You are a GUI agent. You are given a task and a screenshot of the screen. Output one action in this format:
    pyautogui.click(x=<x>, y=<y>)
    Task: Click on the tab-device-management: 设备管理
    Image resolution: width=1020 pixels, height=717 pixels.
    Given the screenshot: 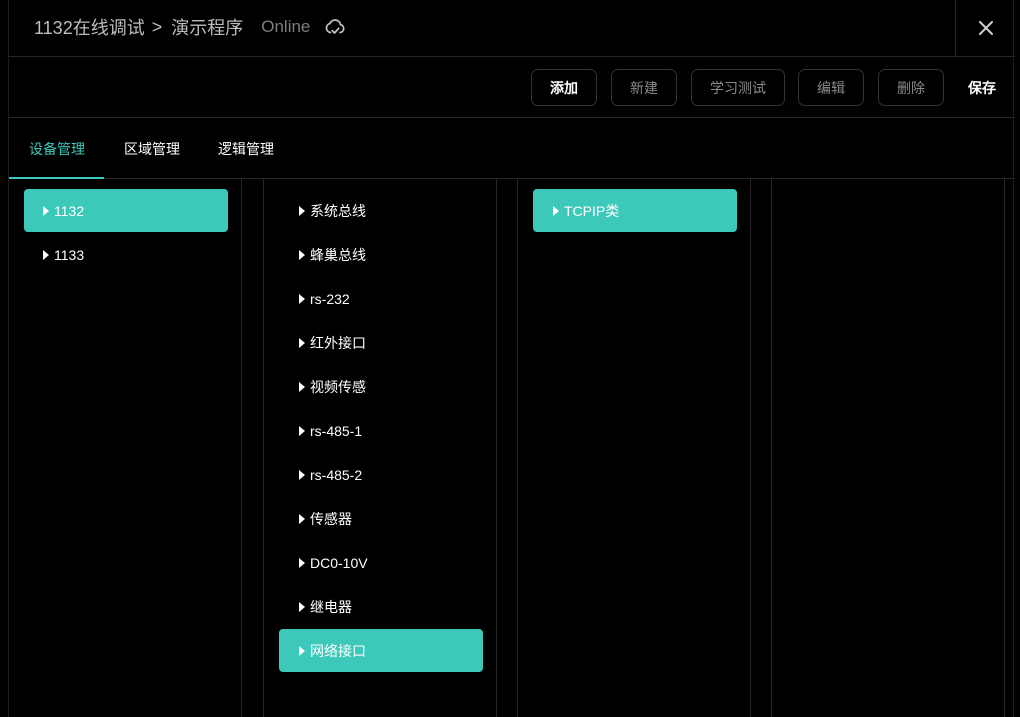 What is the action you would take?
    pyautogui.click(x=57, y=148)
    